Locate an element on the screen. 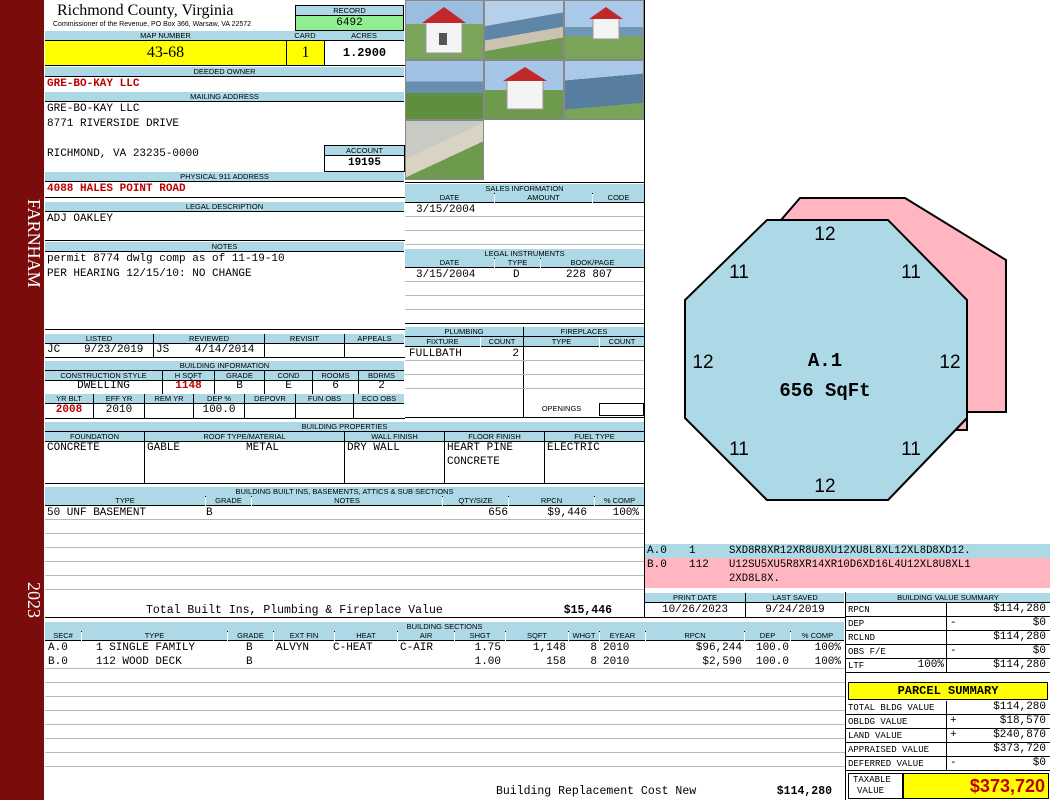 This screenshot has width=1050, height=800. district-name: FARNHAM is located at coordinates (34, 243).